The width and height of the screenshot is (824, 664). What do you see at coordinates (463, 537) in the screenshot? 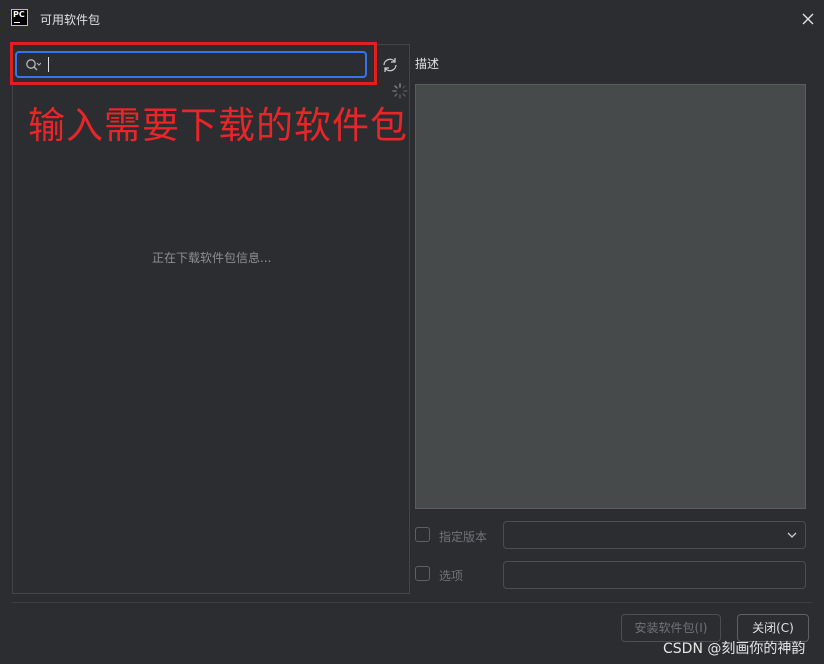
I see `specify-version-label: 指定版本` at bounding box center [463, 537].